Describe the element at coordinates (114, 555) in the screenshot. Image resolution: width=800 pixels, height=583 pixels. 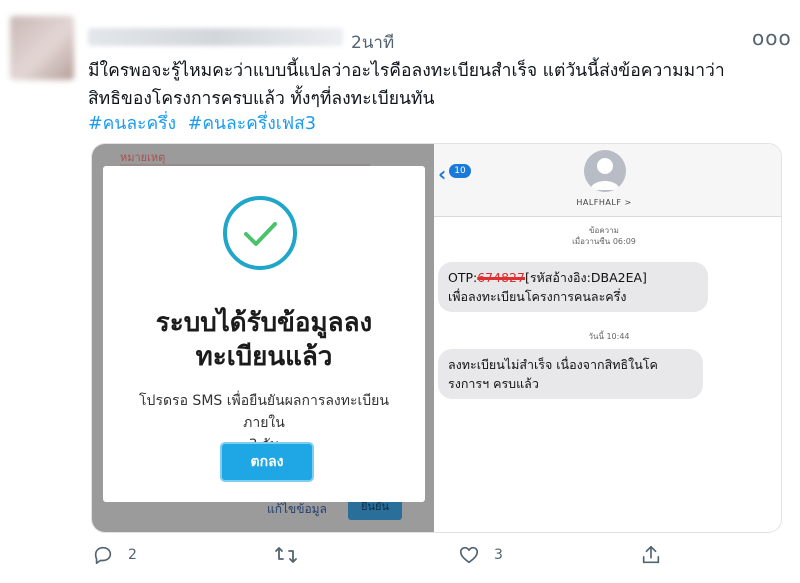
I see `reply-button: 2` at that location.